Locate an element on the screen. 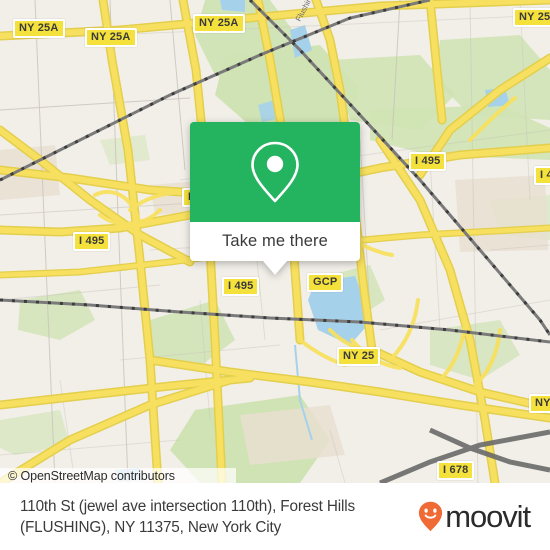 This screenshot has height=550, width=550. moovit-logo: moovit is located at coordinates (479, 516).